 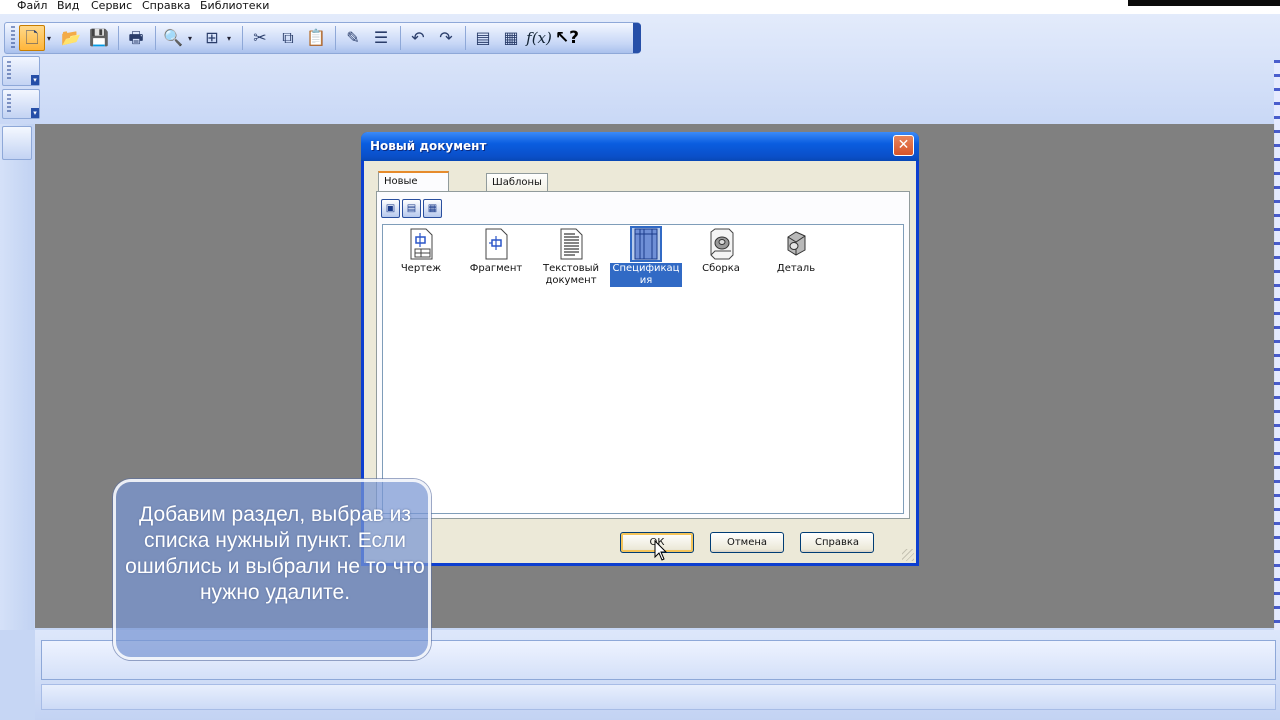 I want to click on list-item-specification: Спецификация, so click(x=646, y=259).